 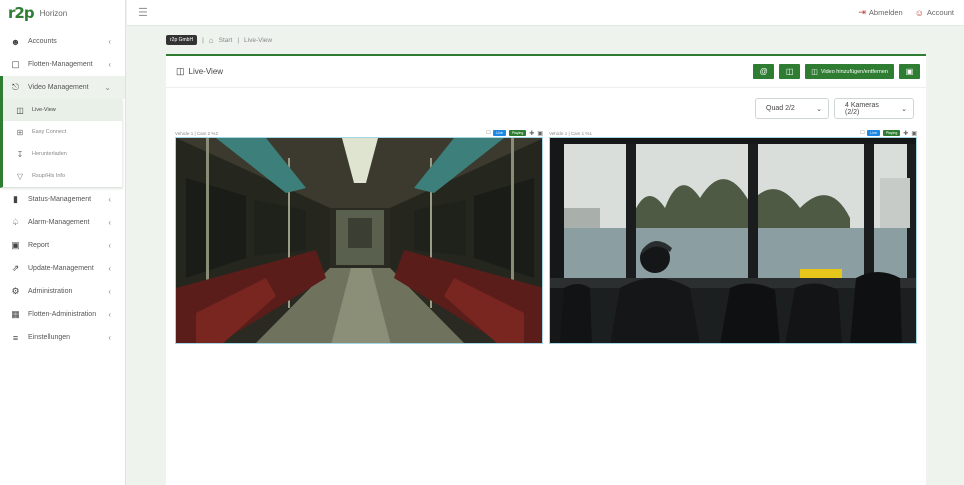 What do you see at coordinates (182, 40) in the screenshot?
I see `company-badge: r2p GmbH` at bounding box center [182, 40].